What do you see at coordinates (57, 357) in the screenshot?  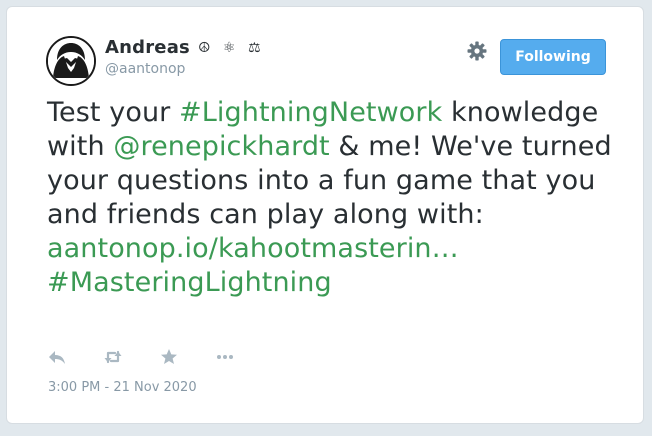 I see `reply-icon` at bounding box center [57, 357].